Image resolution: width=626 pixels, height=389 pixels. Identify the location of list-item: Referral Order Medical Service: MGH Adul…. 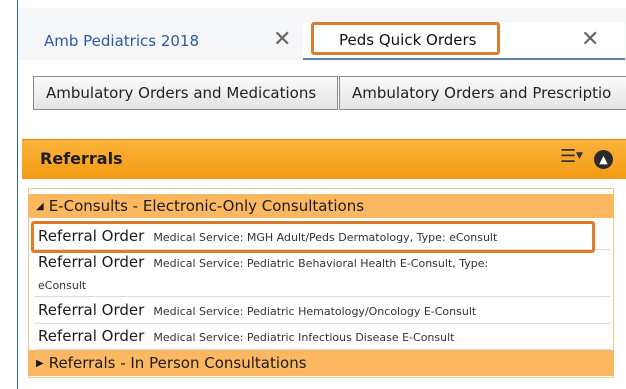
(323, 235).